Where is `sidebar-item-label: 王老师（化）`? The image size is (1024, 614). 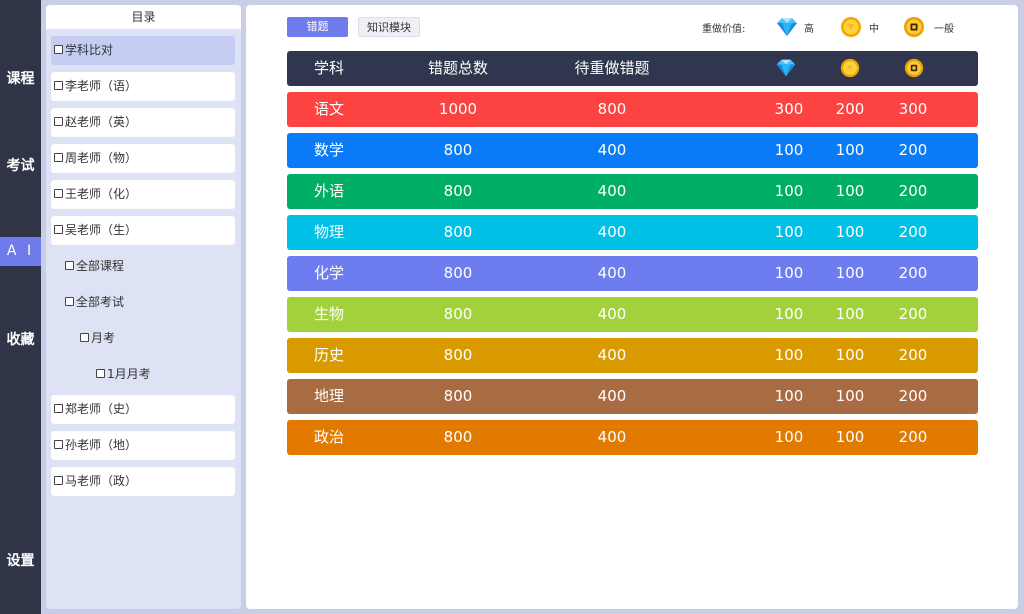
sidebar-item-label: 王老师（化） is located at coordinates (101, 194).